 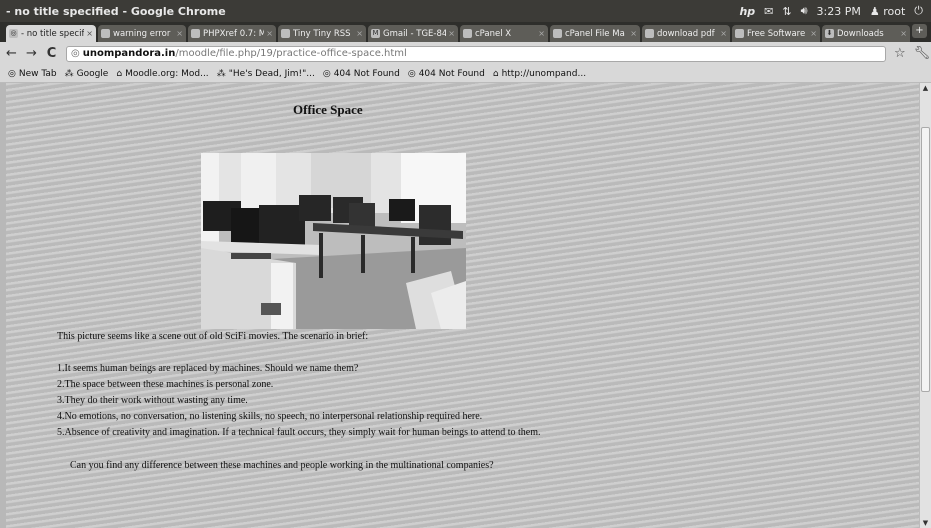 I want to click on scroll-up-icon: ▲, so click(x=925, y=88).